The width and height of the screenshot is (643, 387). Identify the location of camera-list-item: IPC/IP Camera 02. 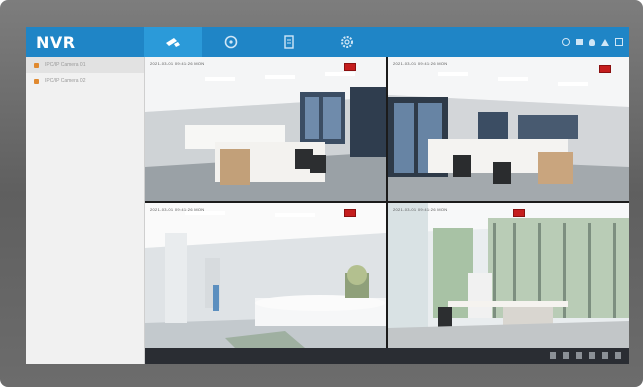
(85, 81).